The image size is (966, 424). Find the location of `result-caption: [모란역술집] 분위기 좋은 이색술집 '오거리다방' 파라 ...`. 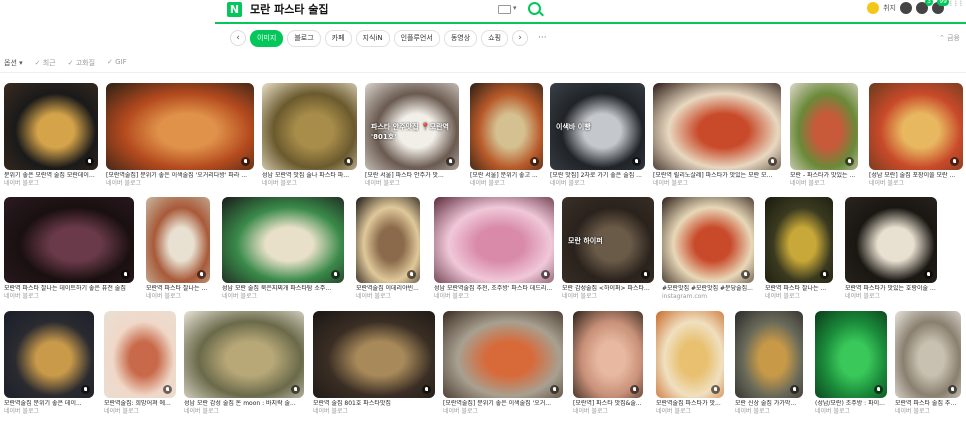

result-caption: [모란역술집] 분위기 좋은 이색술집 '오거리다방' 파라 ... is located at coordinates (180, 176).